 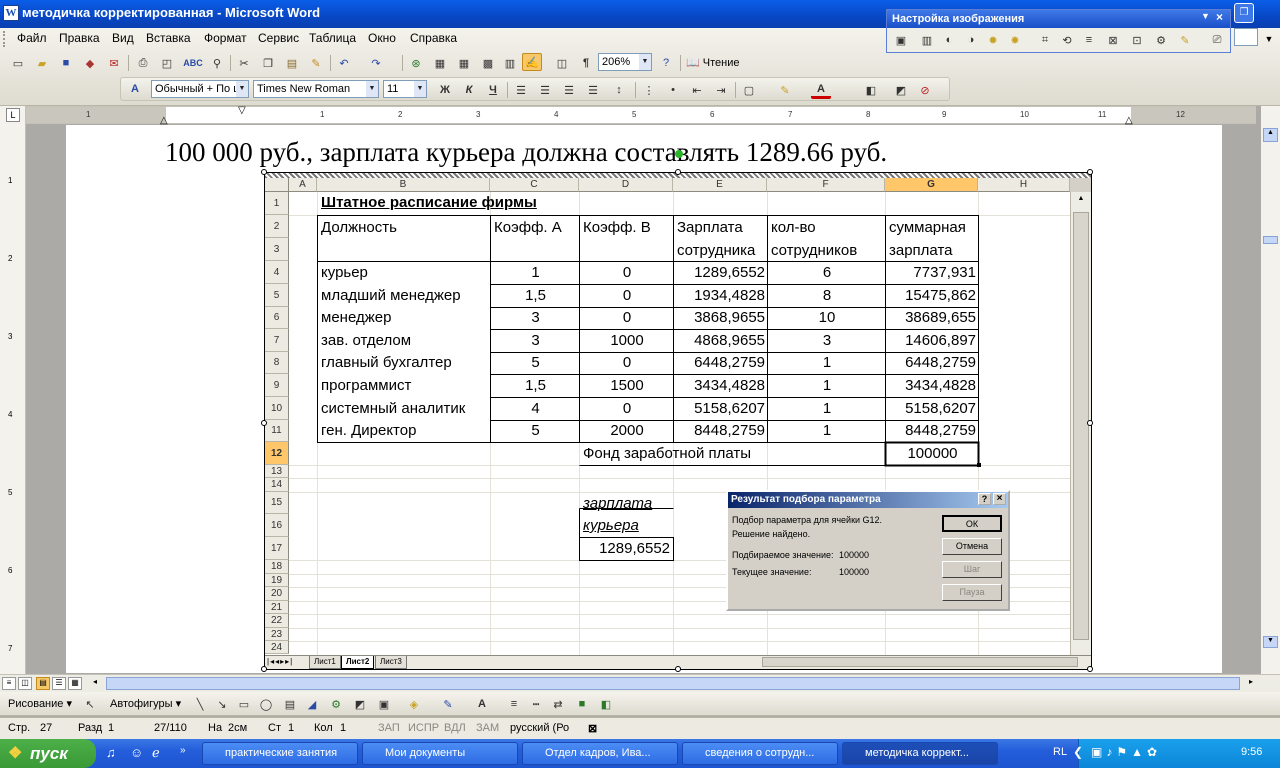 I want to click on courier-label-2: курьера, so click(x=611, y=526).